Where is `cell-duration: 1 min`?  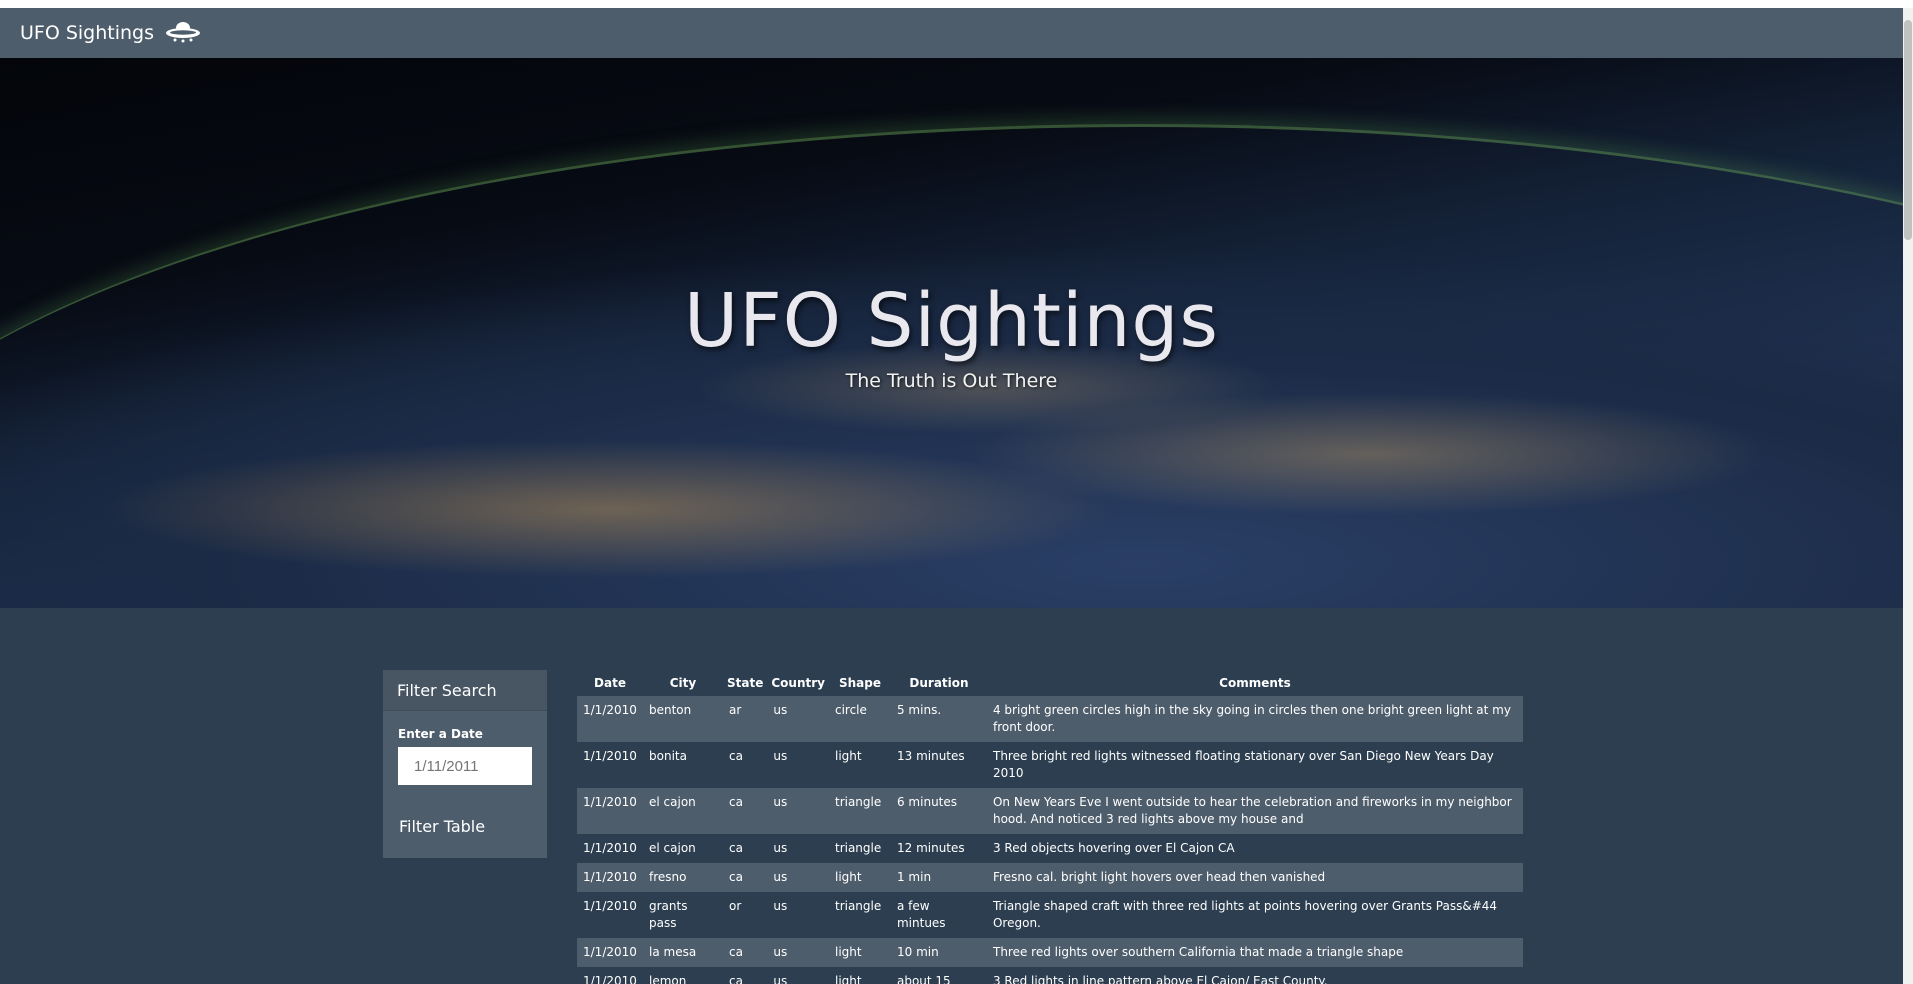 cell-duration: 1 min is located at coordinates (914, 877).